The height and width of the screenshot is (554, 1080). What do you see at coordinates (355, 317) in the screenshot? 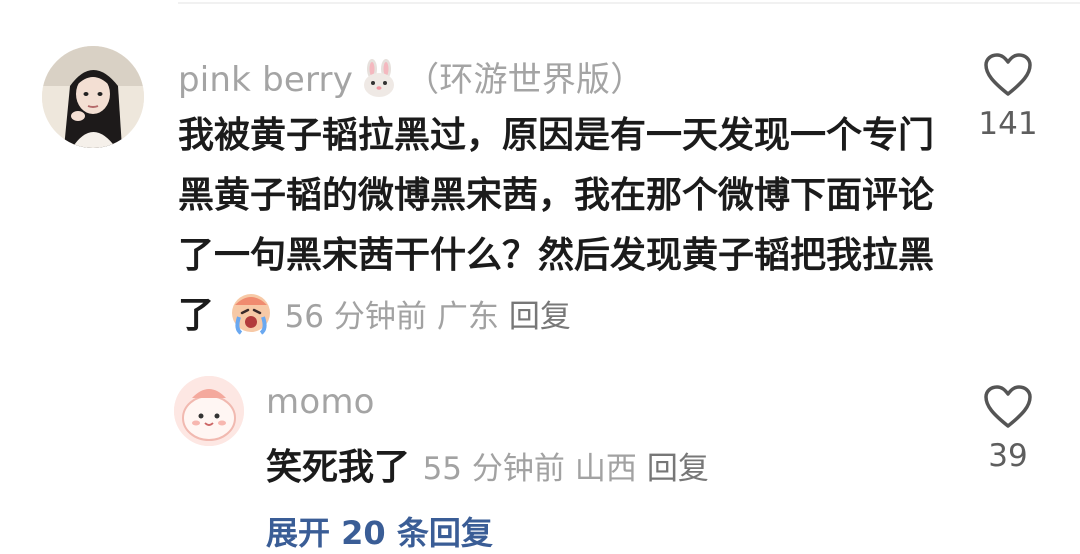
I see `comment-time: 56 分钟前` at bounding box center [355, 317].